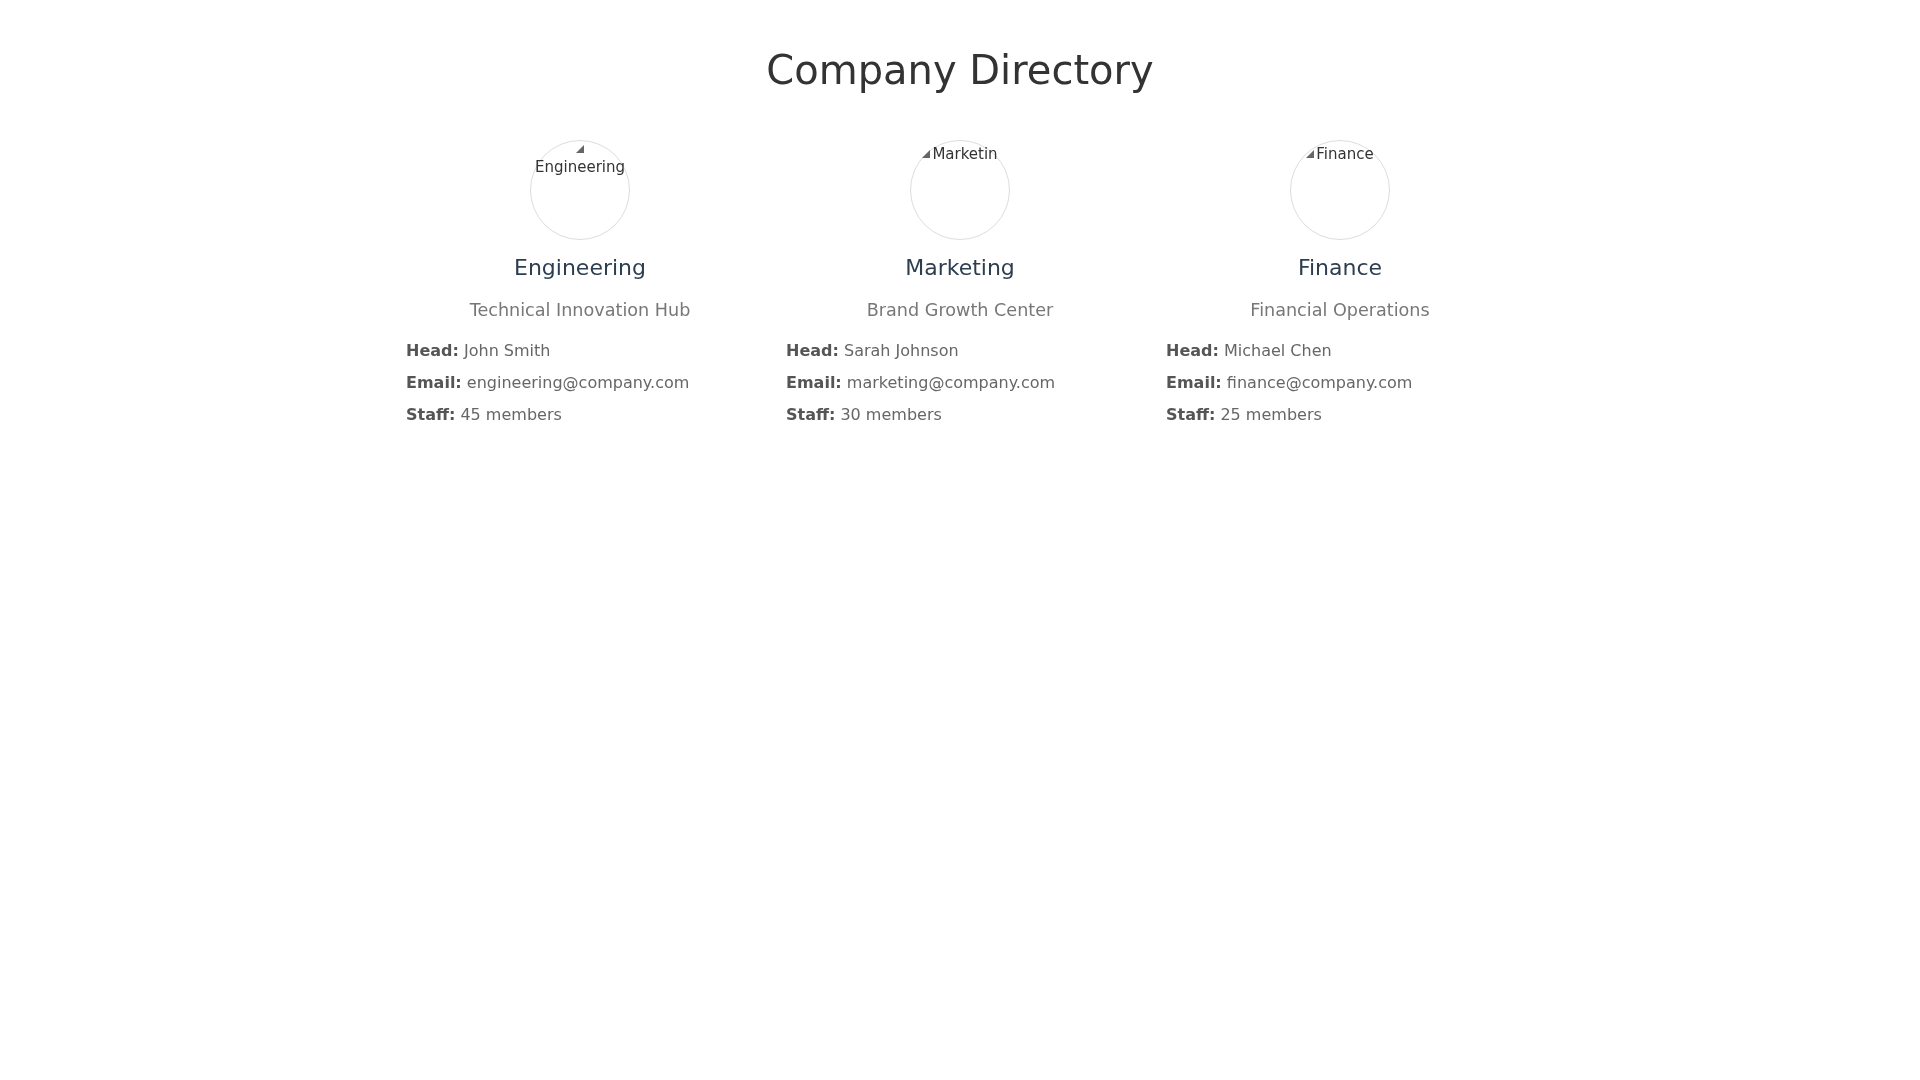 The width and height of the screenshot is (1920, 1080). I want to click on department-name: Marketing, so click(960, 268).